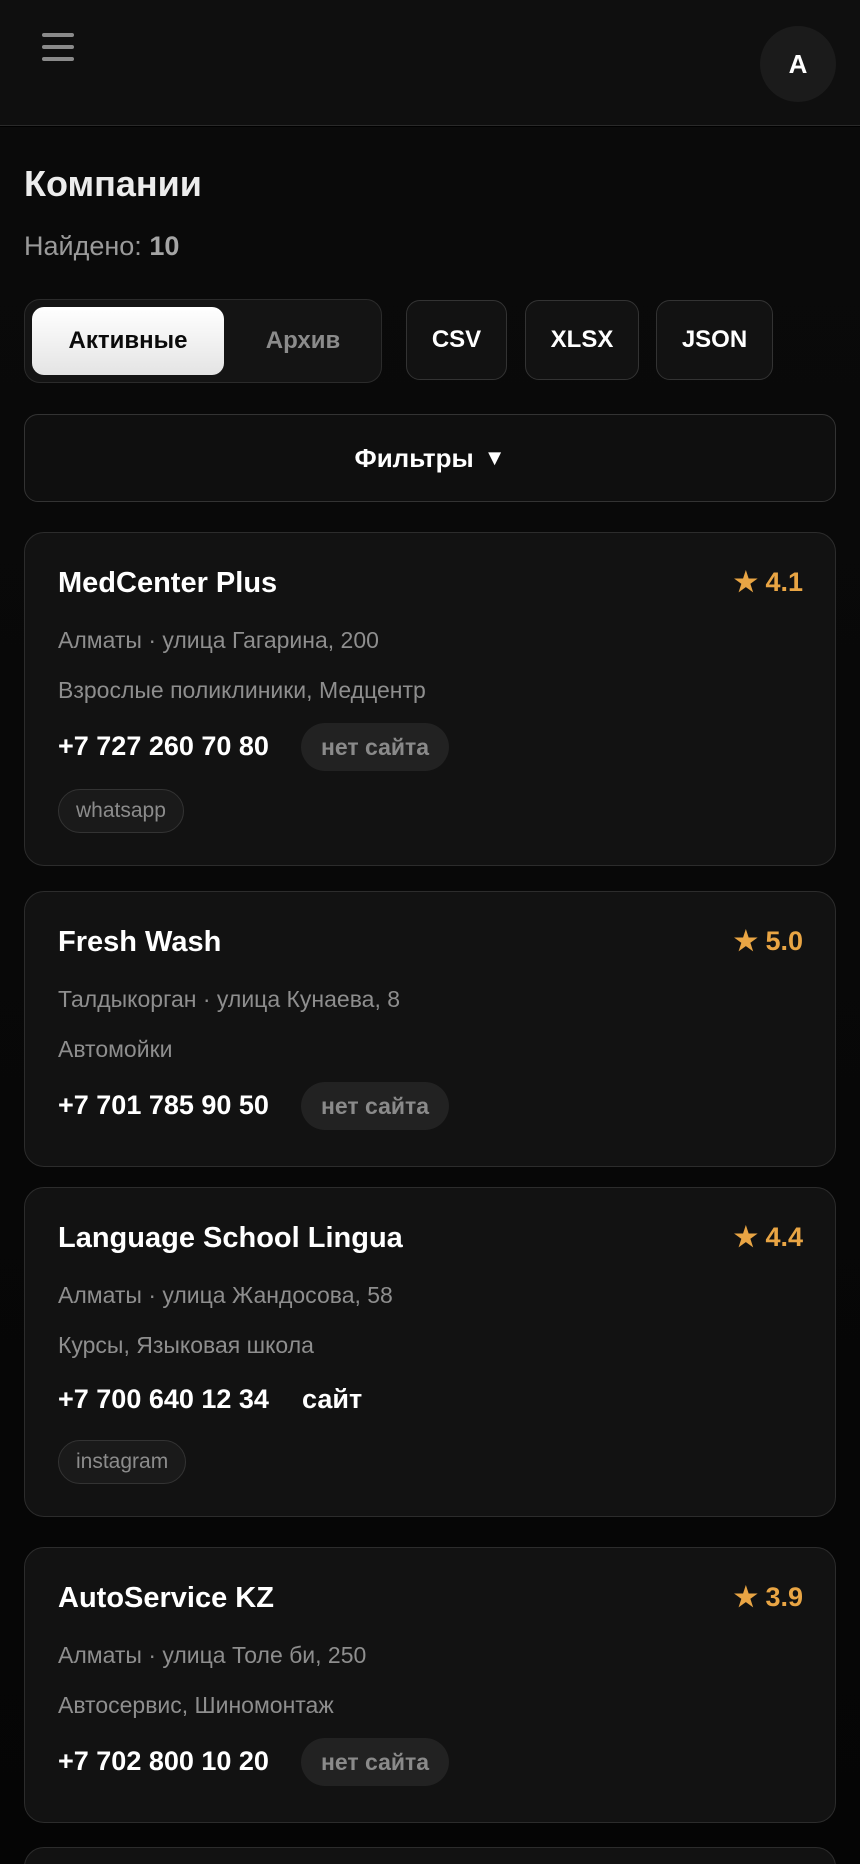  Describe the element at coordinates (140, 942) in the screenshot. I see `company-name: Fresh Wash` at that location.